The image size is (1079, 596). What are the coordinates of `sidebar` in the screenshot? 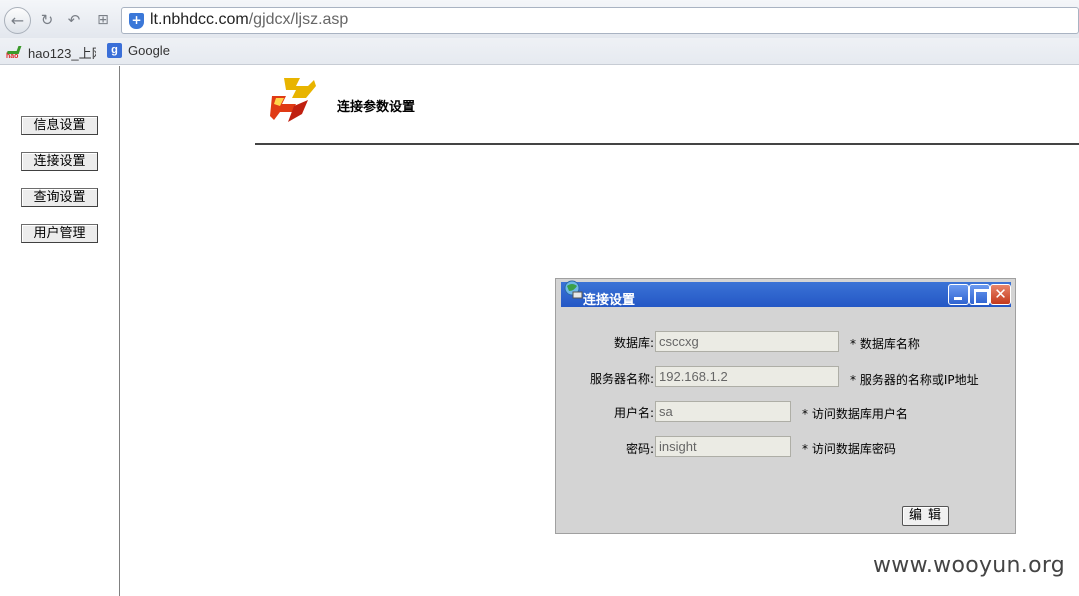 It's located at (60, 331).